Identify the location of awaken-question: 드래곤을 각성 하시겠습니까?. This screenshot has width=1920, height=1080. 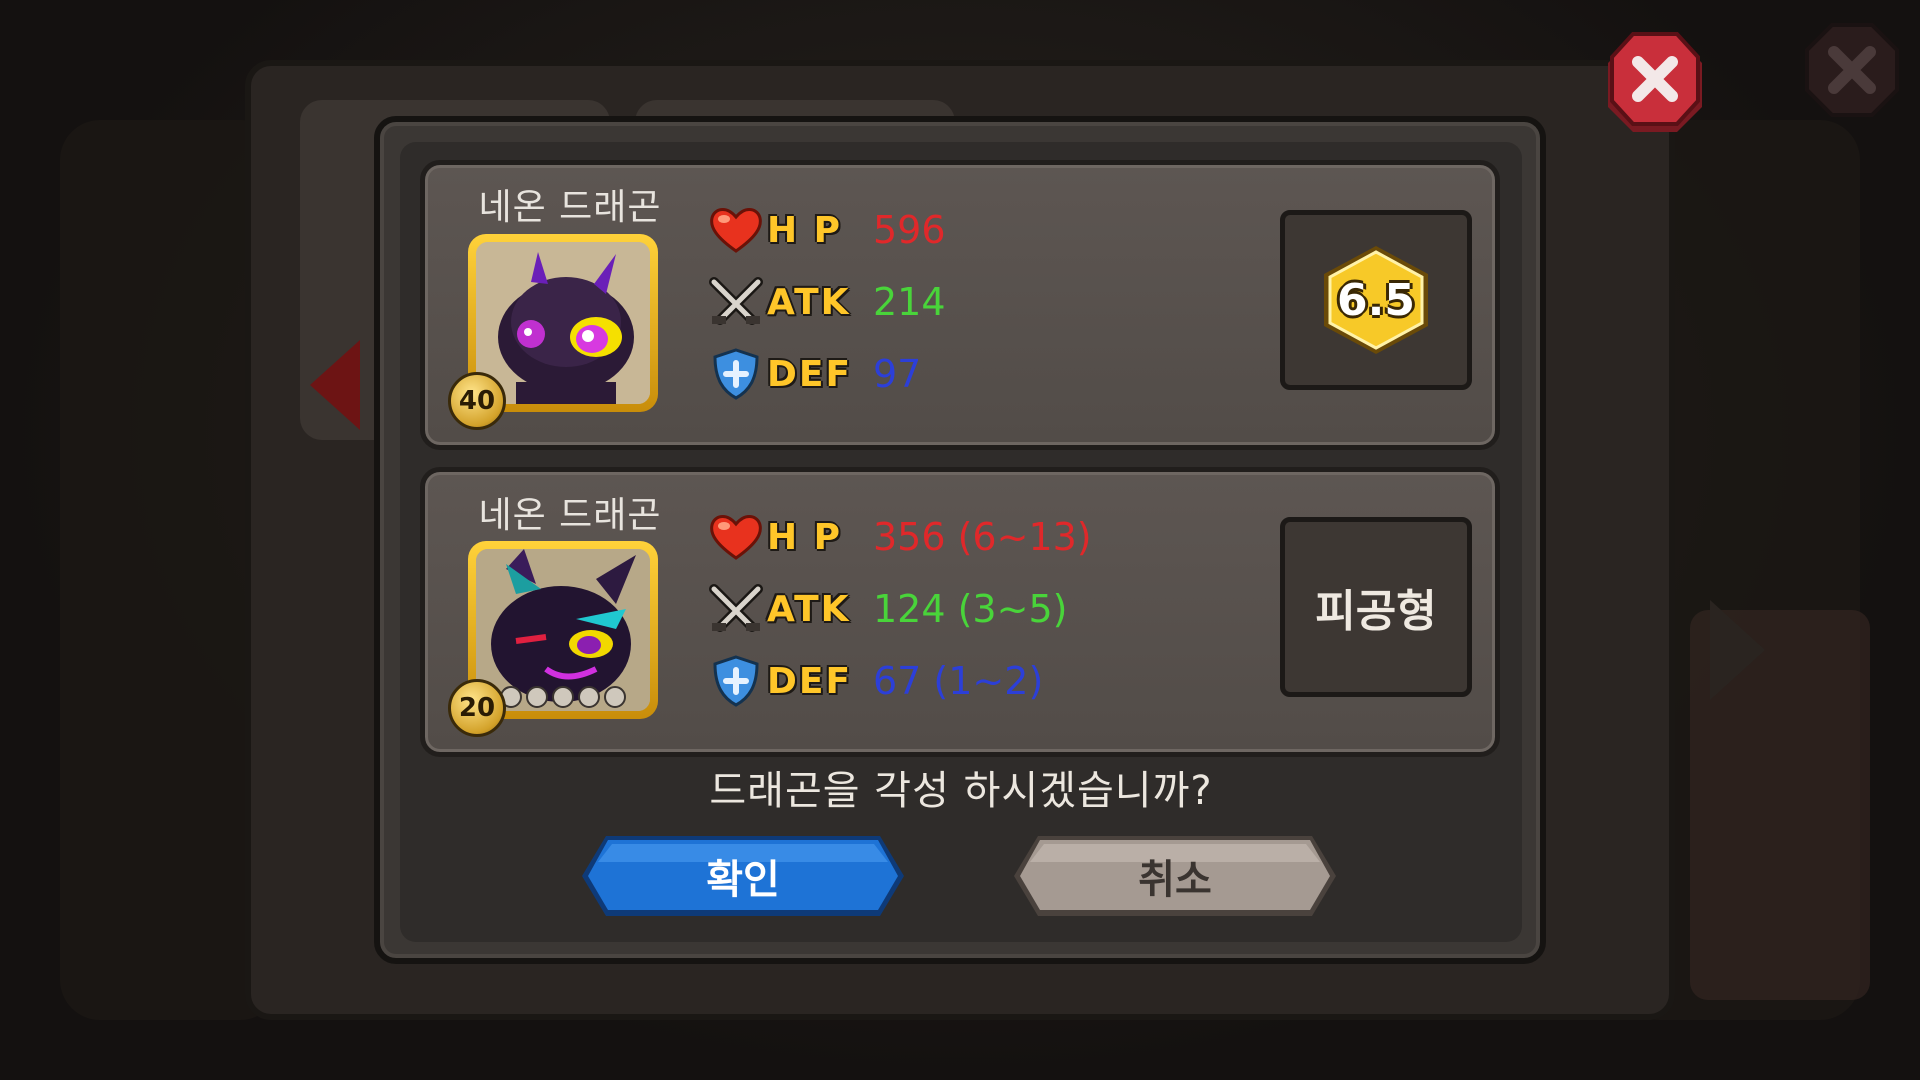
(961, 791).